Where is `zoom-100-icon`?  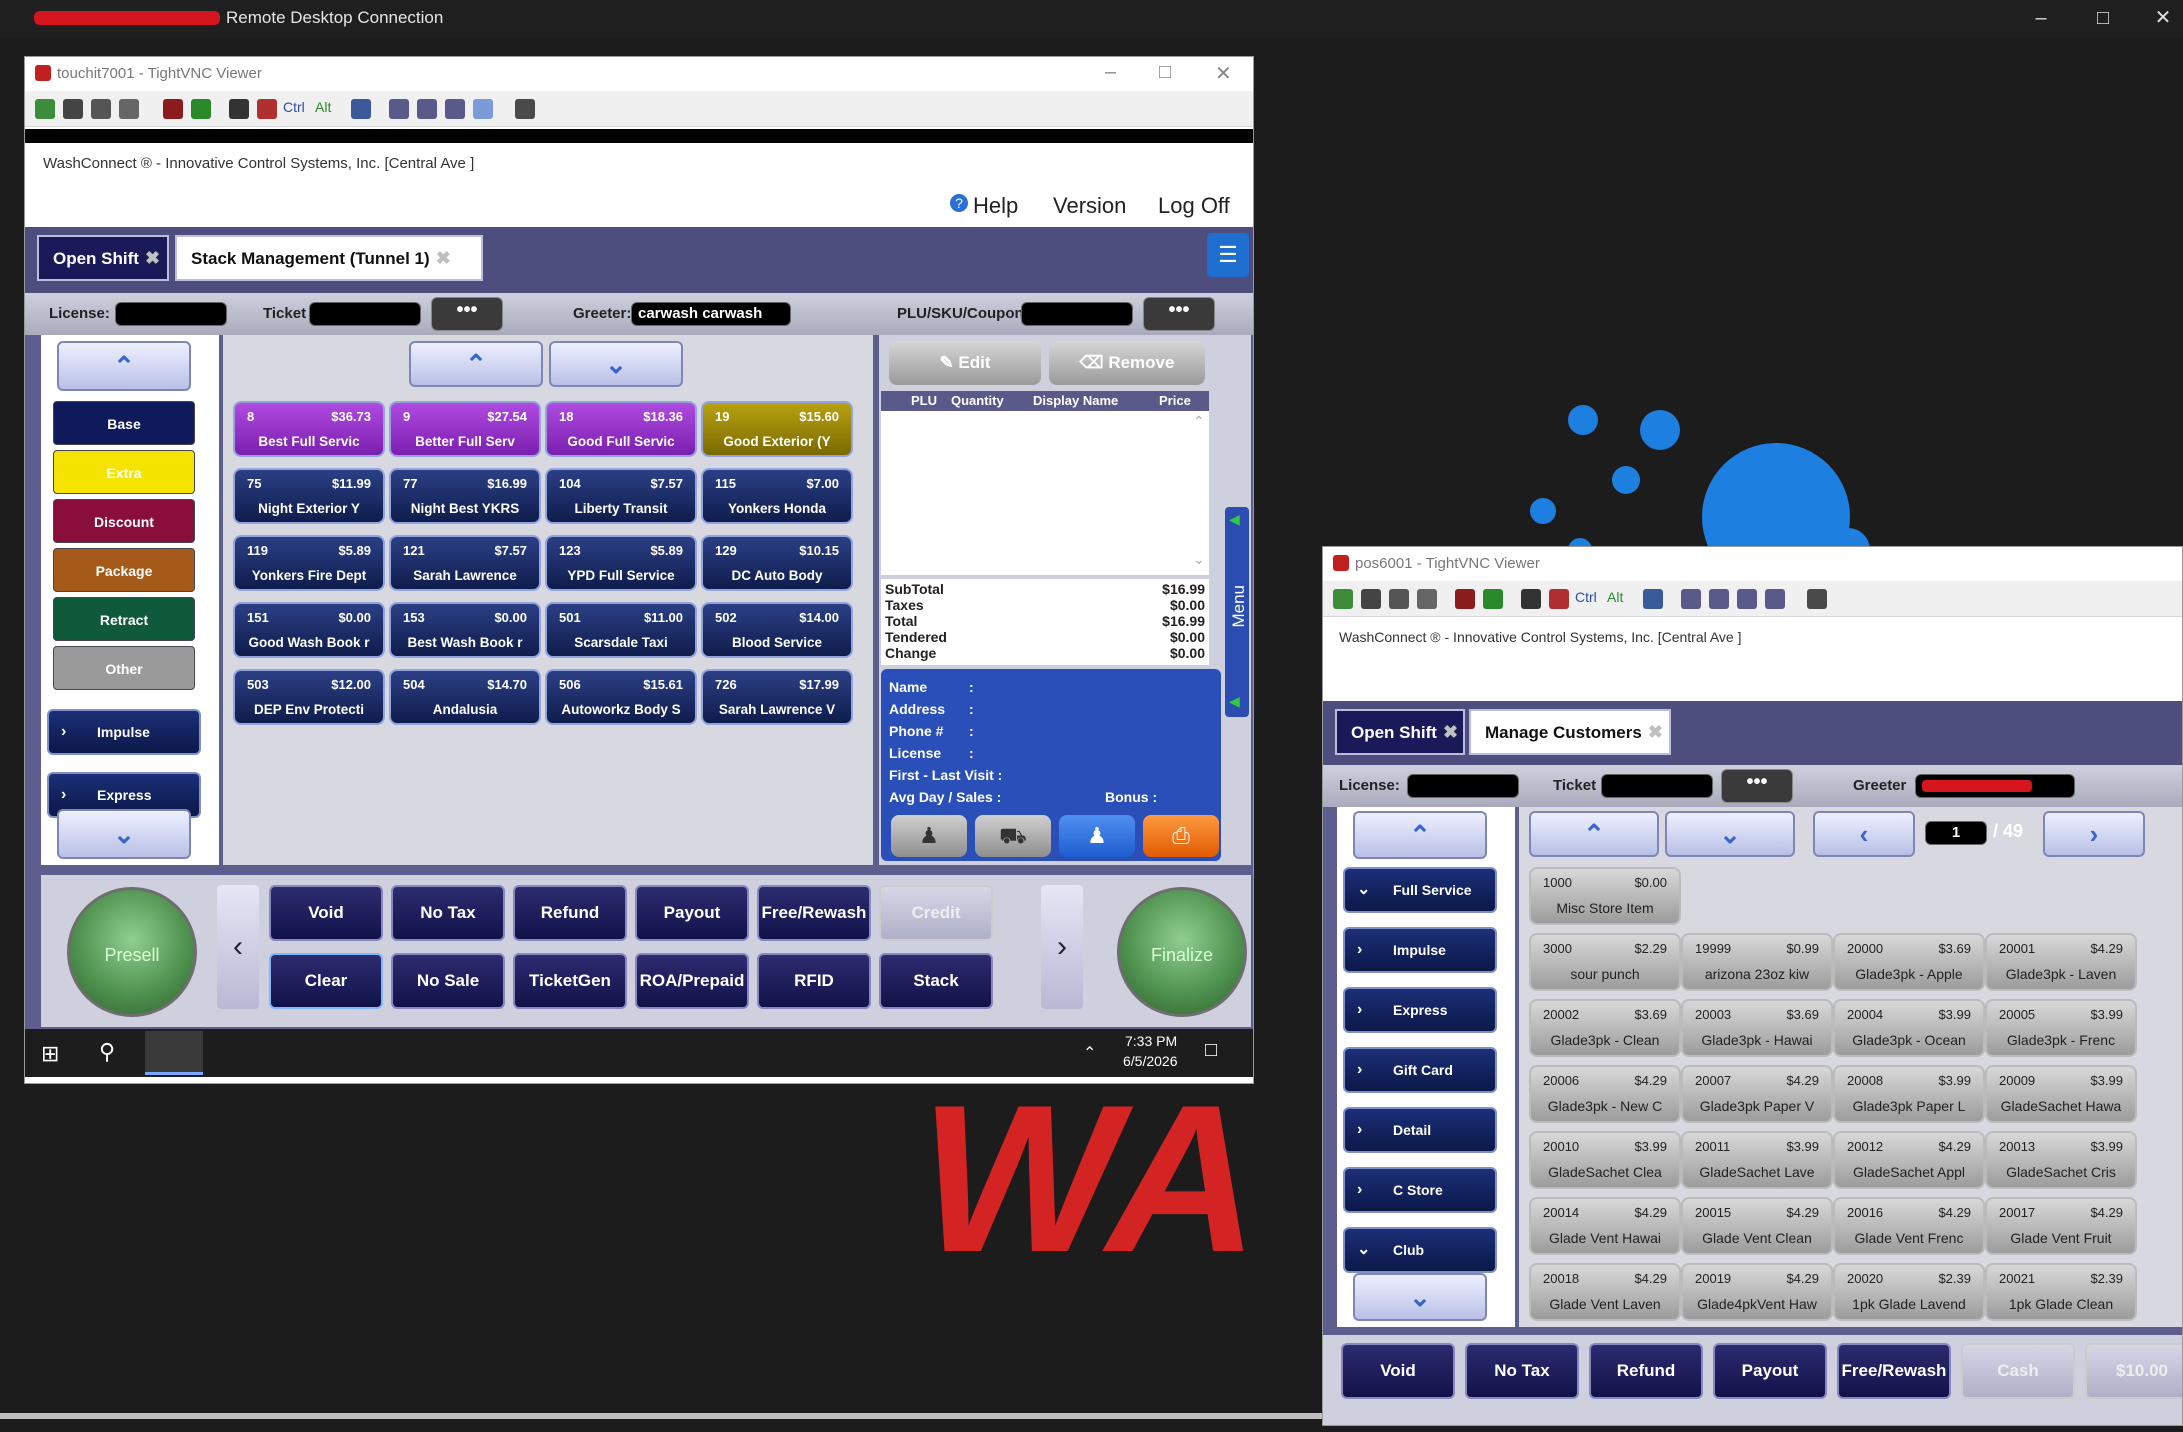 zoom-100-icon is located at coordinates (455, 109).